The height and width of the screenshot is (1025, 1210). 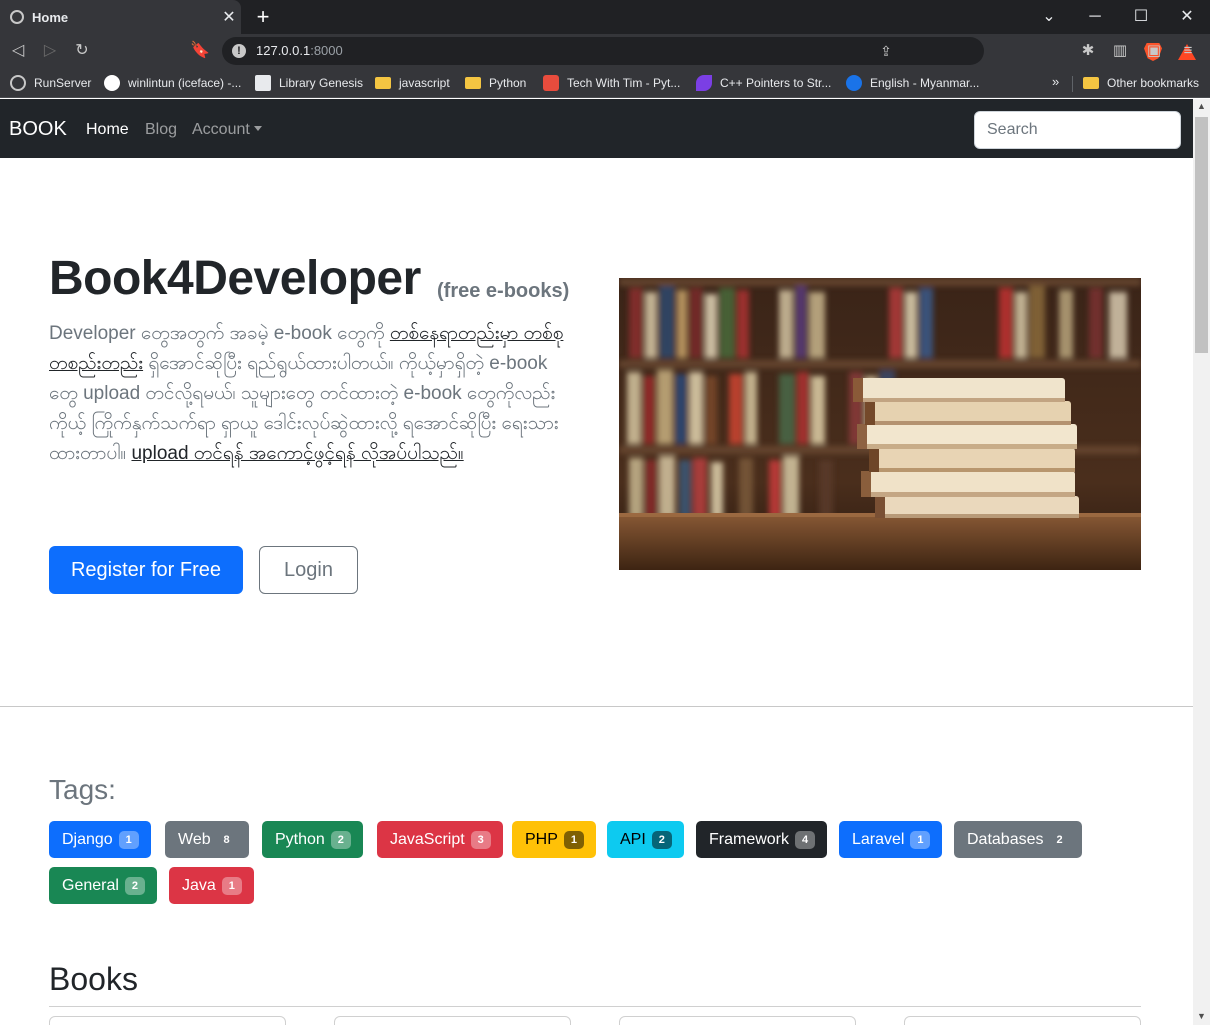 I want to click on page-title: Book4Developer, so click(x=235, y=278).